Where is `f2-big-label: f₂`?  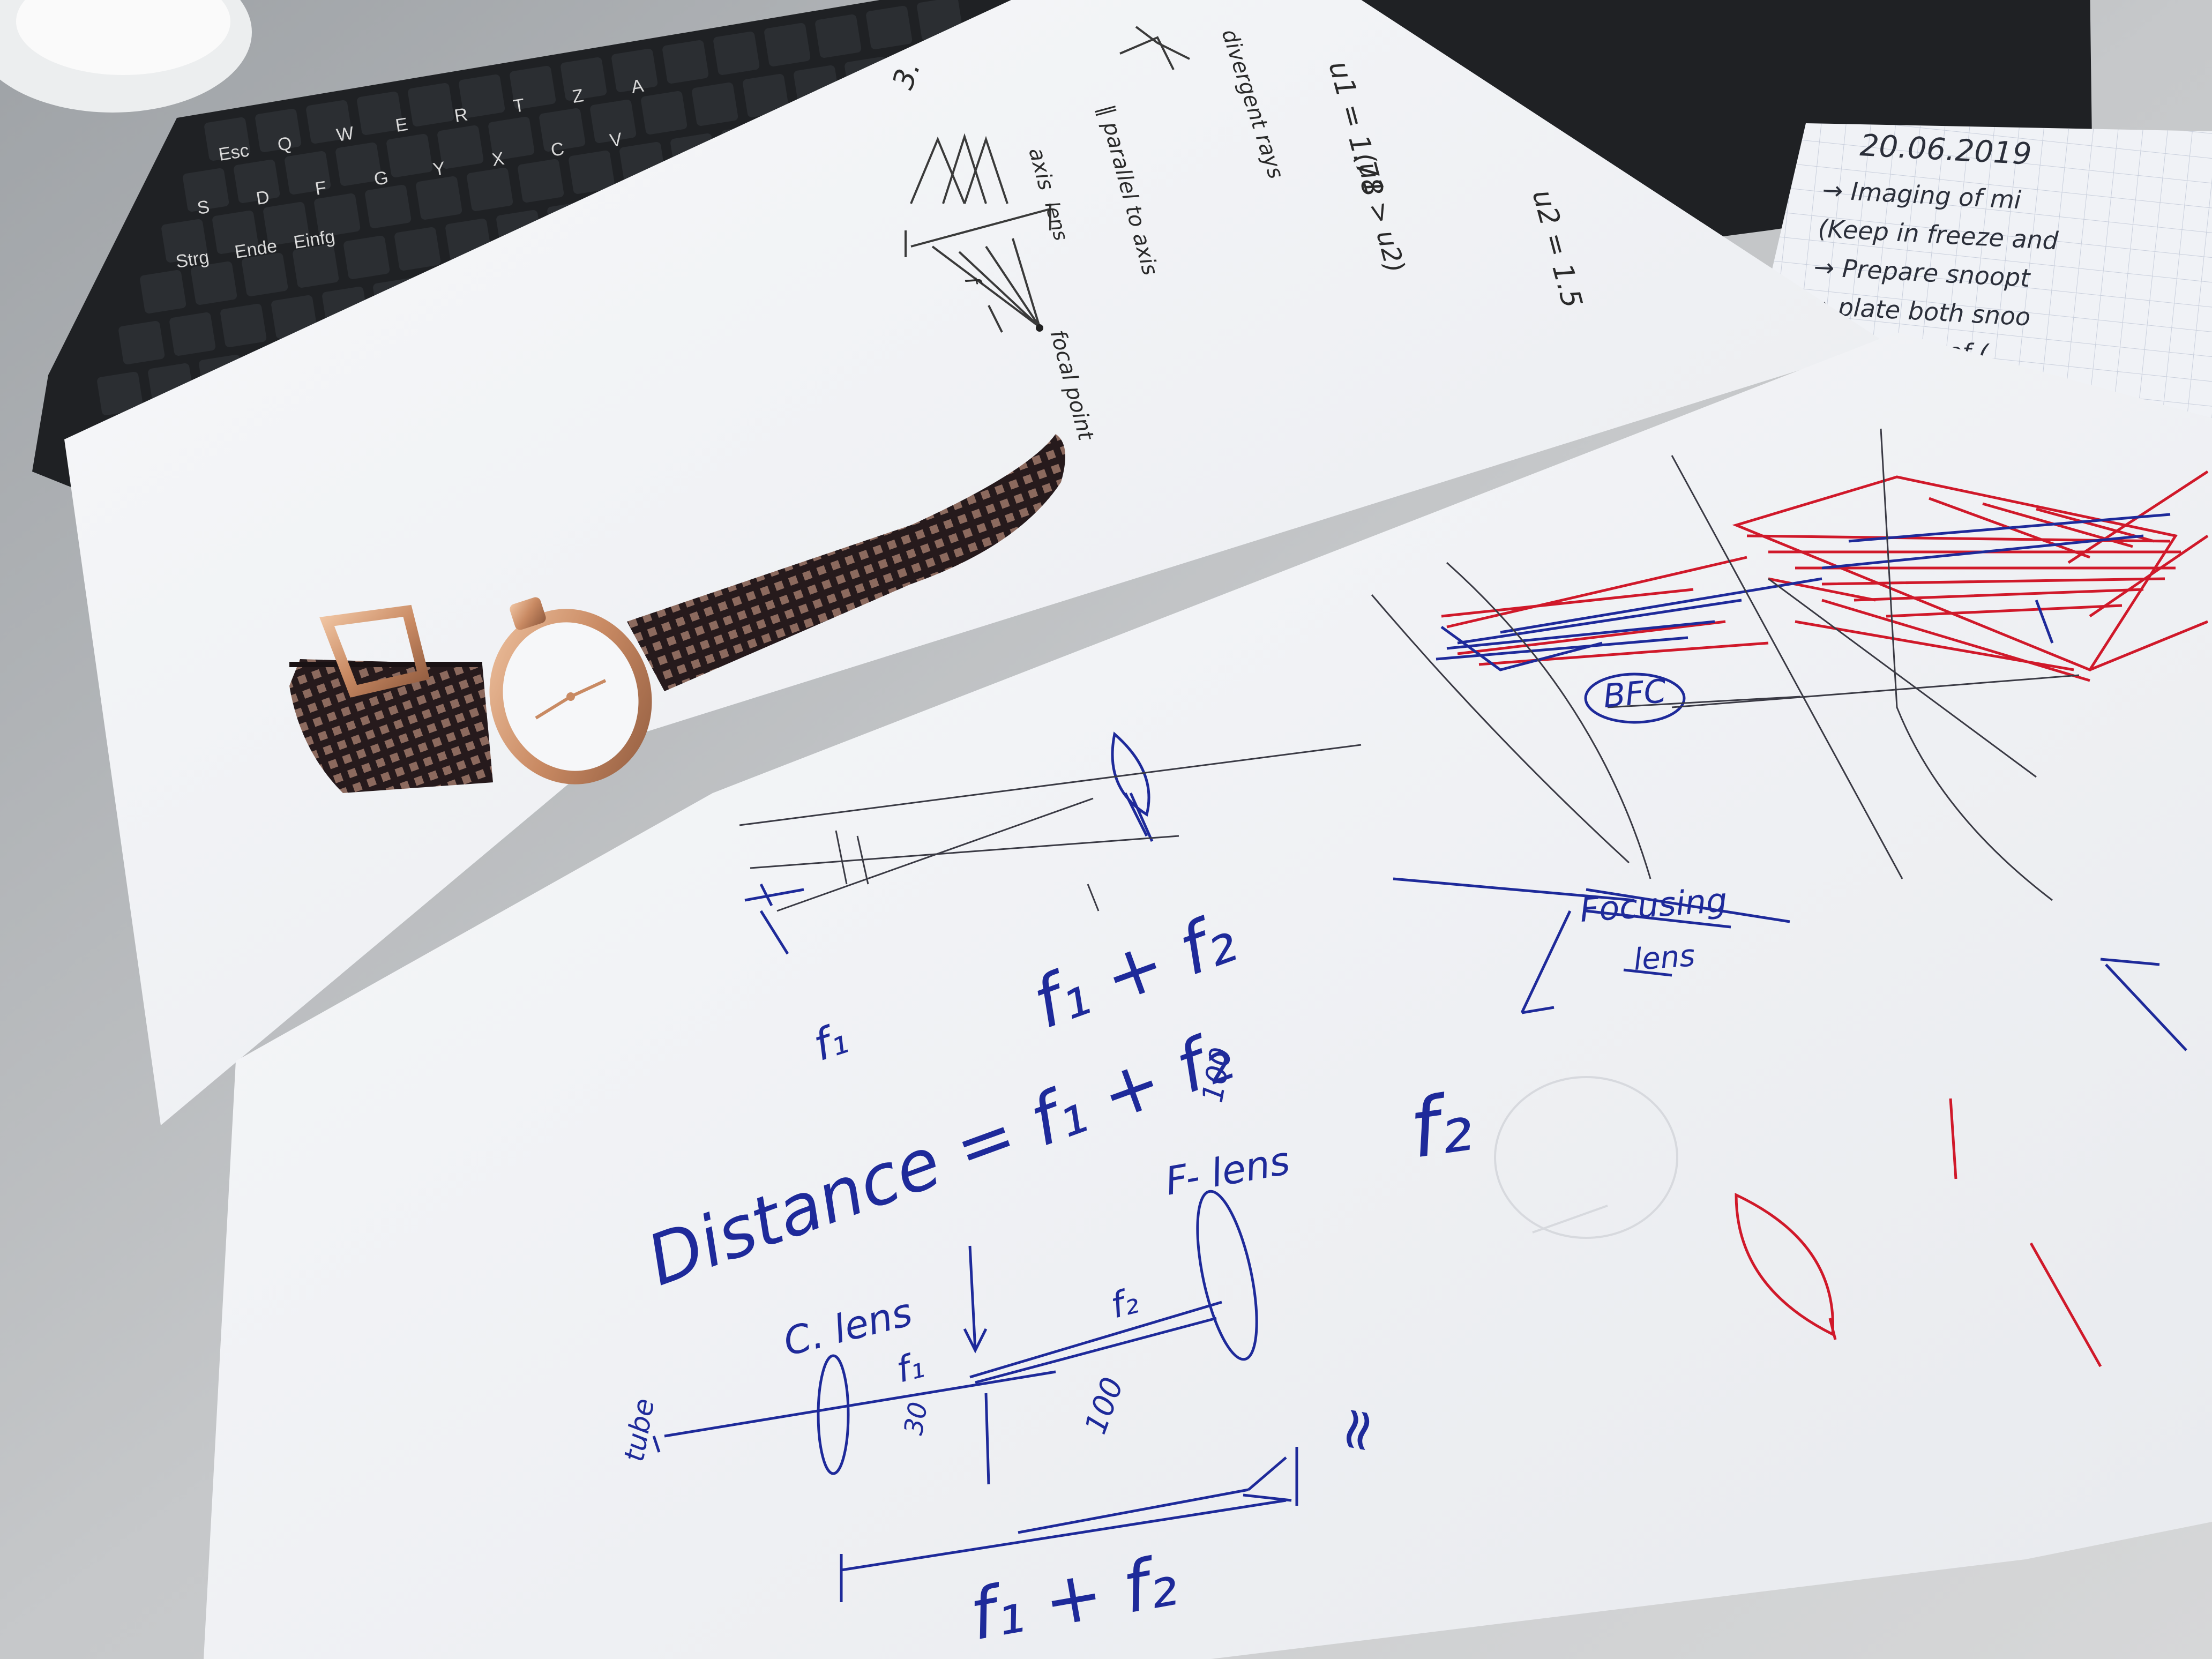
f2-big-label: f₂ is located at coordinates (1440, 1126).